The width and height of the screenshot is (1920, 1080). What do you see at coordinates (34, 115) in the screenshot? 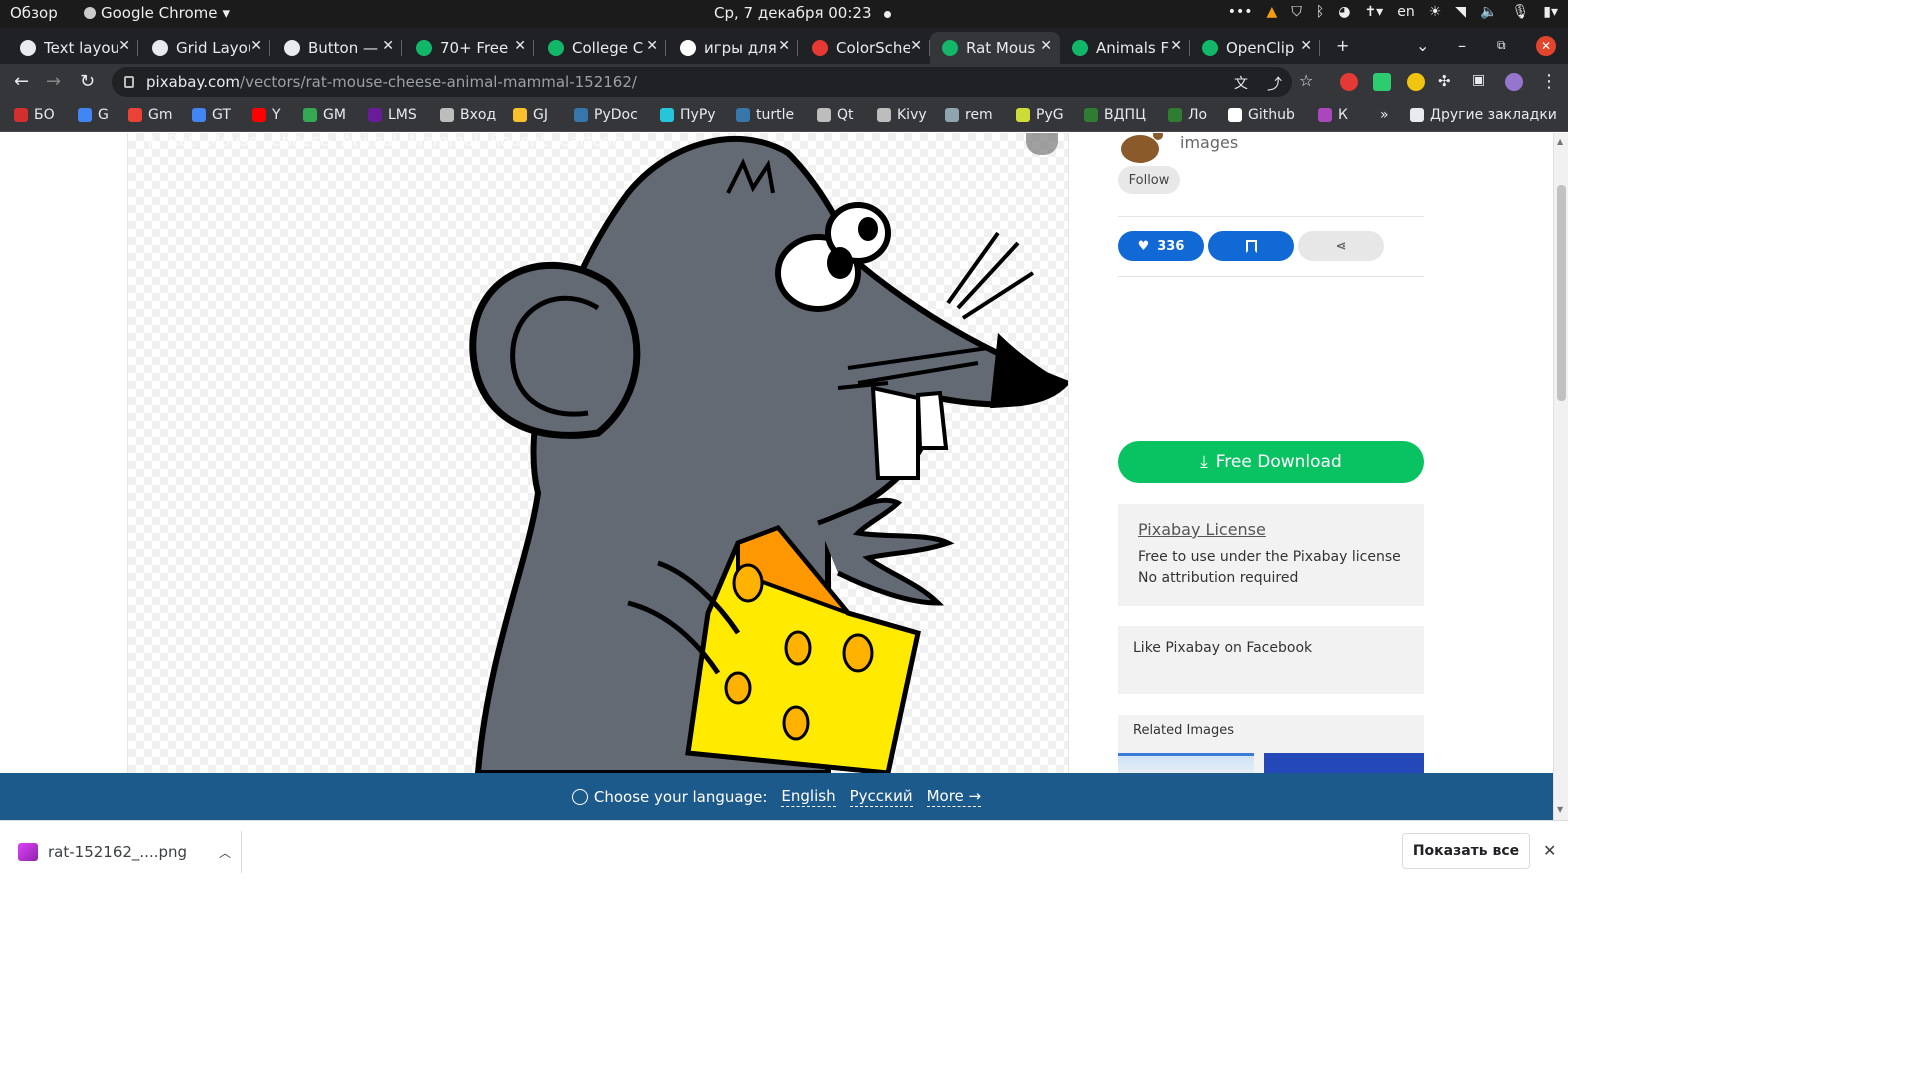
I see `bookmark-item: БО` at bounding box center [34, 115].